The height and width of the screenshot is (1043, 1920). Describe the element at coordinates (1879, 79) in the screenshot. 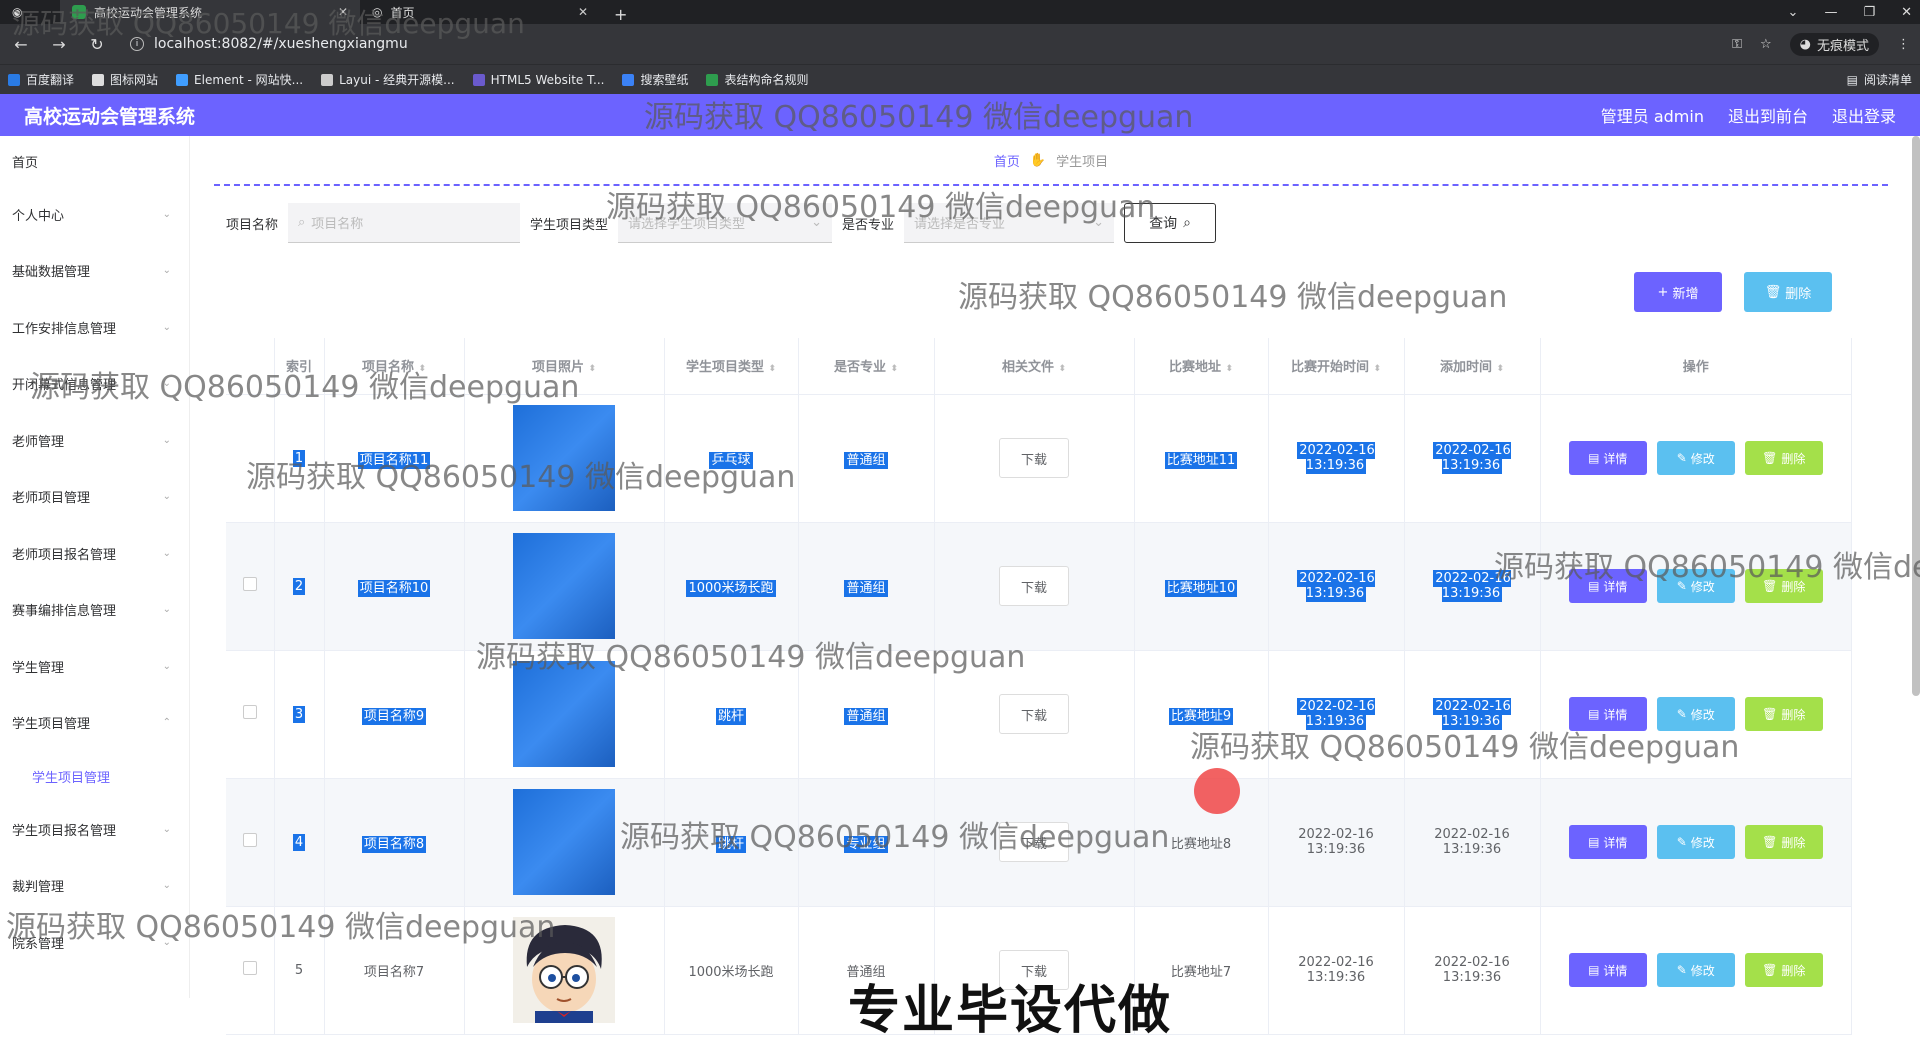

I see `reading-list: ▤ 阅读清单` at that location.